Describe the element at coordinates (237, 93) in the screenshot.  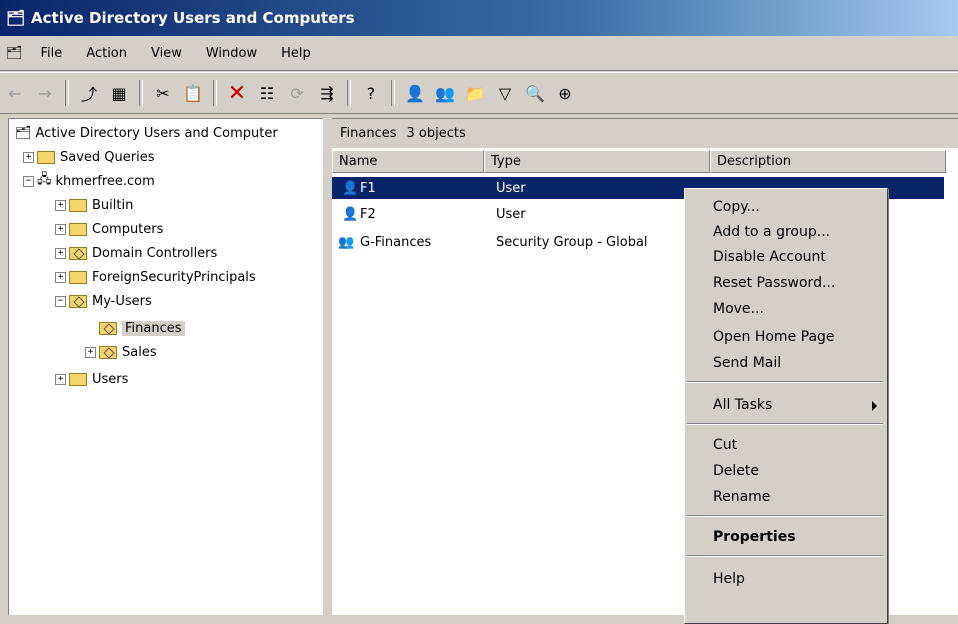
I see `delete-icon: ✕` at that location.